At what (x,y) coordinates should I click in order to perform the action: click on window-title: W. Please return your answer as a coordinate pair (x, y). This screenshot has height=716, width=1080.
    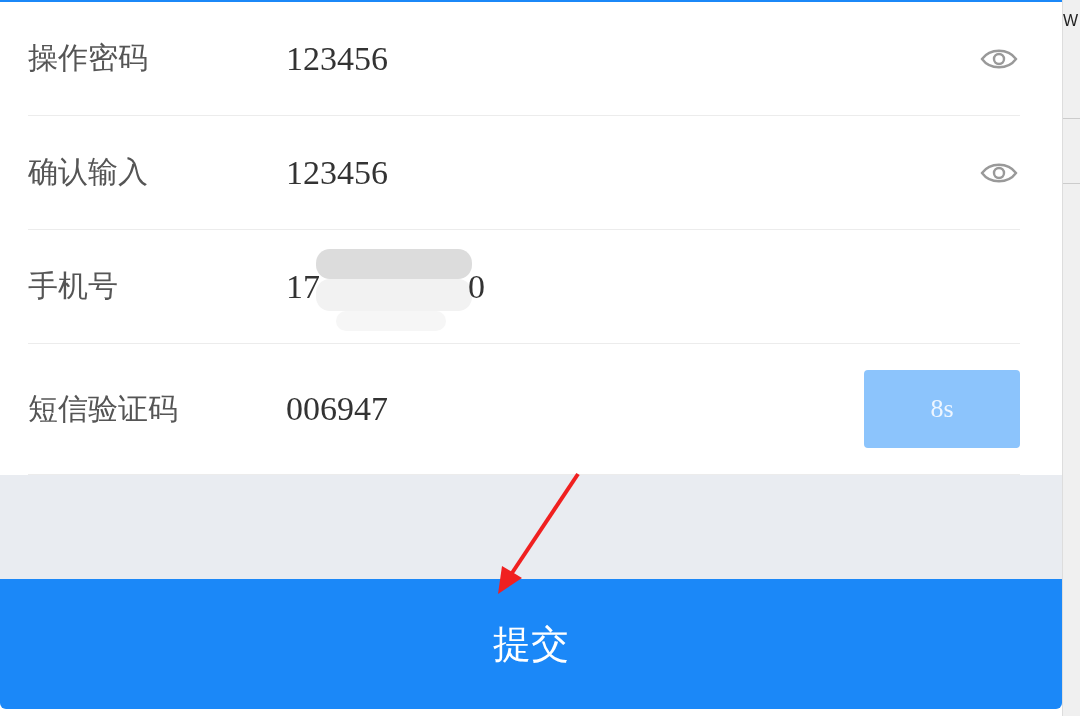
    Looking at the image, I should click on (1071, 21).